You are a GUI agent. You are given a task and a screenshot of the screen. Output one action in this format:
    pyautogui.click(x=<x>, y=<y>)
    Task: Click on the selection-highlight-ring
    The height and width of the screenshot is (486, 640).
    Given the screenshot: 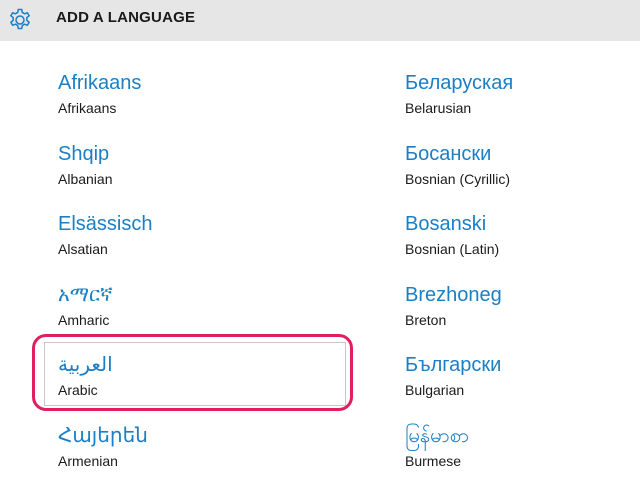 What is the action you would take?
    pyautogui.click(x=192, y=372)
    